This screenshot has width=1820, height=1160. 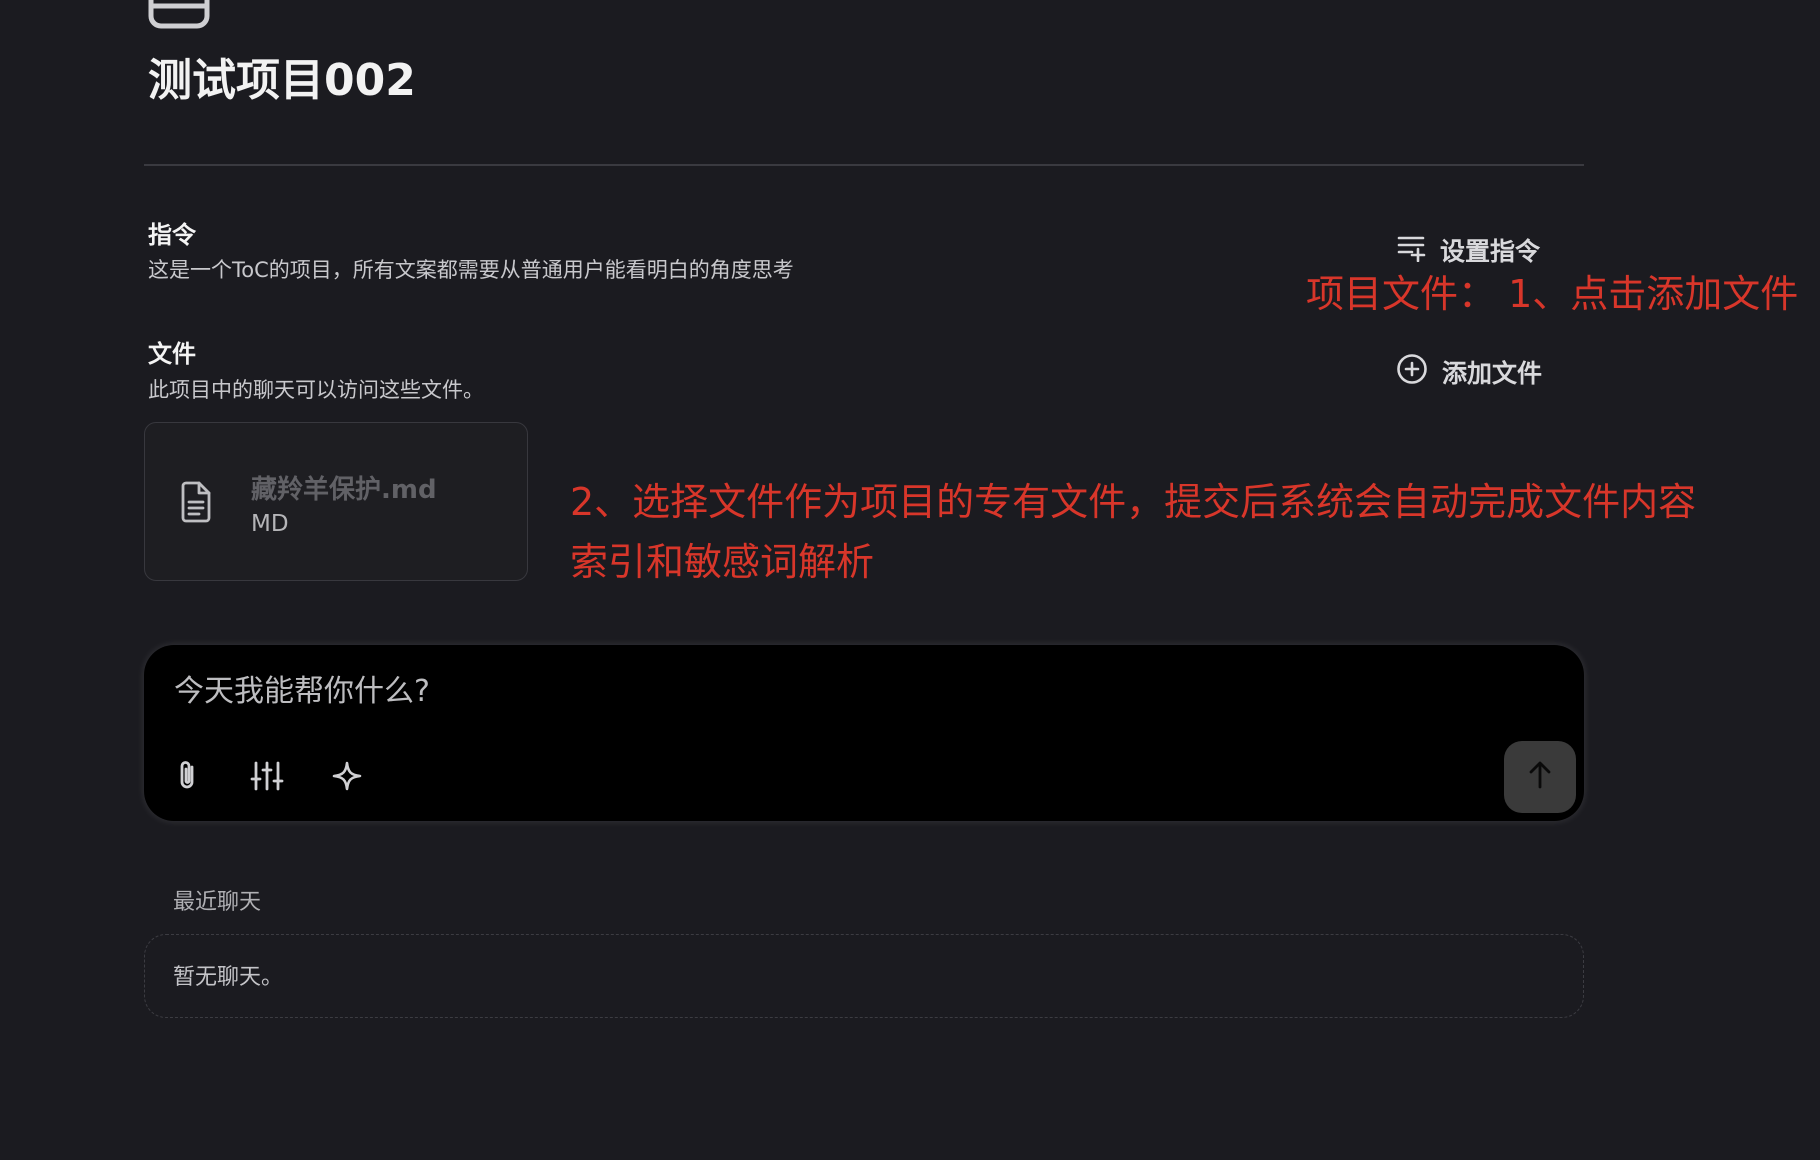 What do you see at coordinates (864, 733) in the screenshot?
I see `chat-composer` at bounding box center [864, 733].